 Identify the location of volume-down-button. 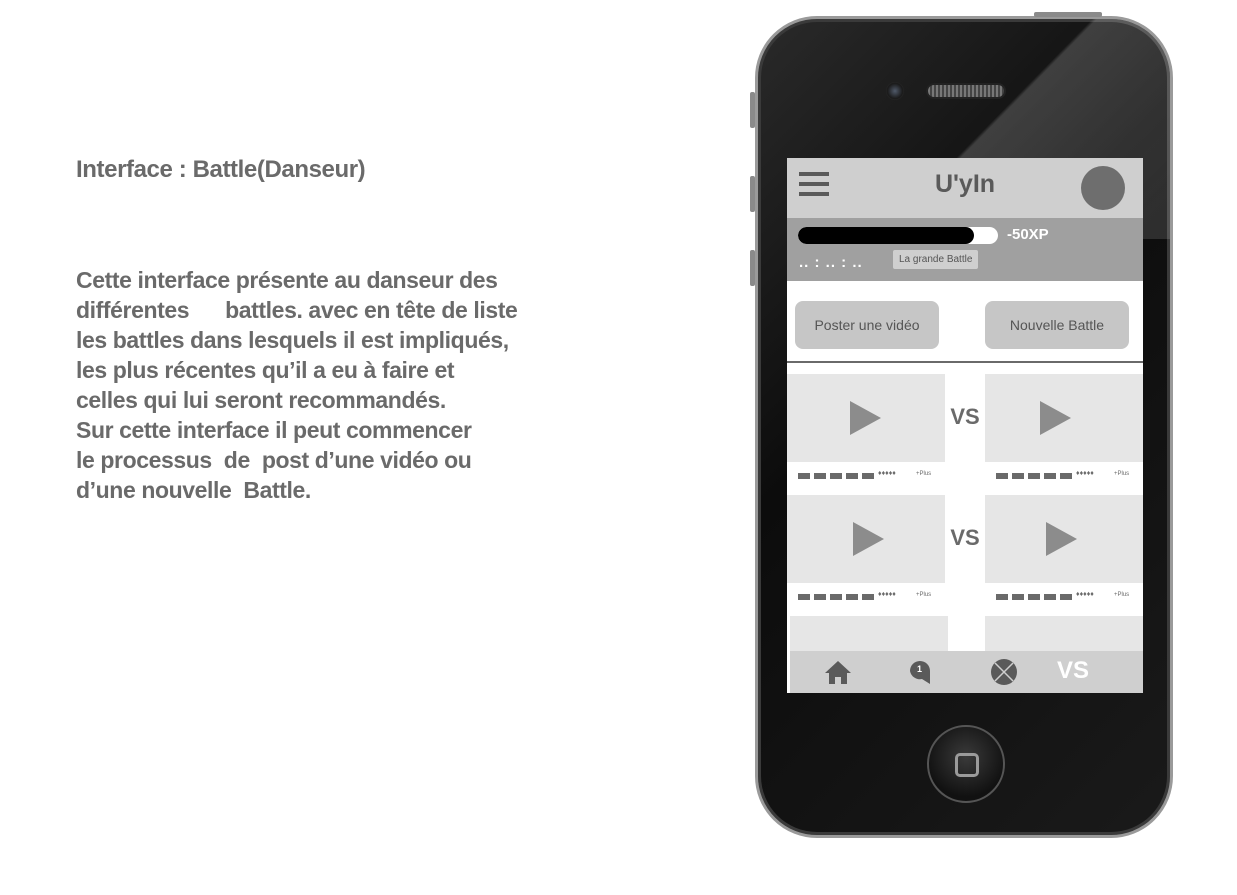
(752, 268).